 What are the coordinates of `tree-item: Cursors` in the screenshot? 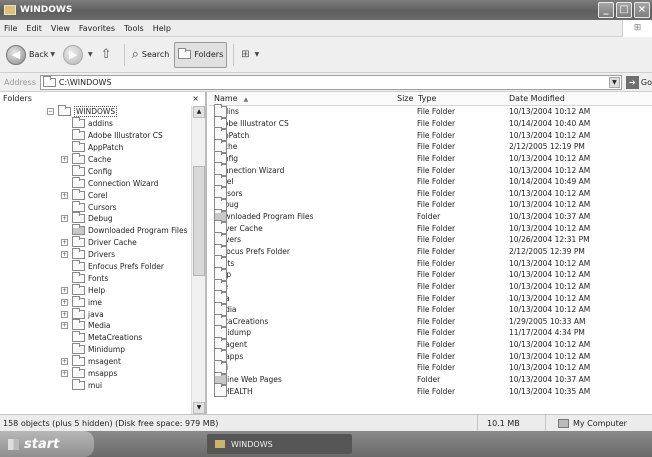 It's located at (96, 206).